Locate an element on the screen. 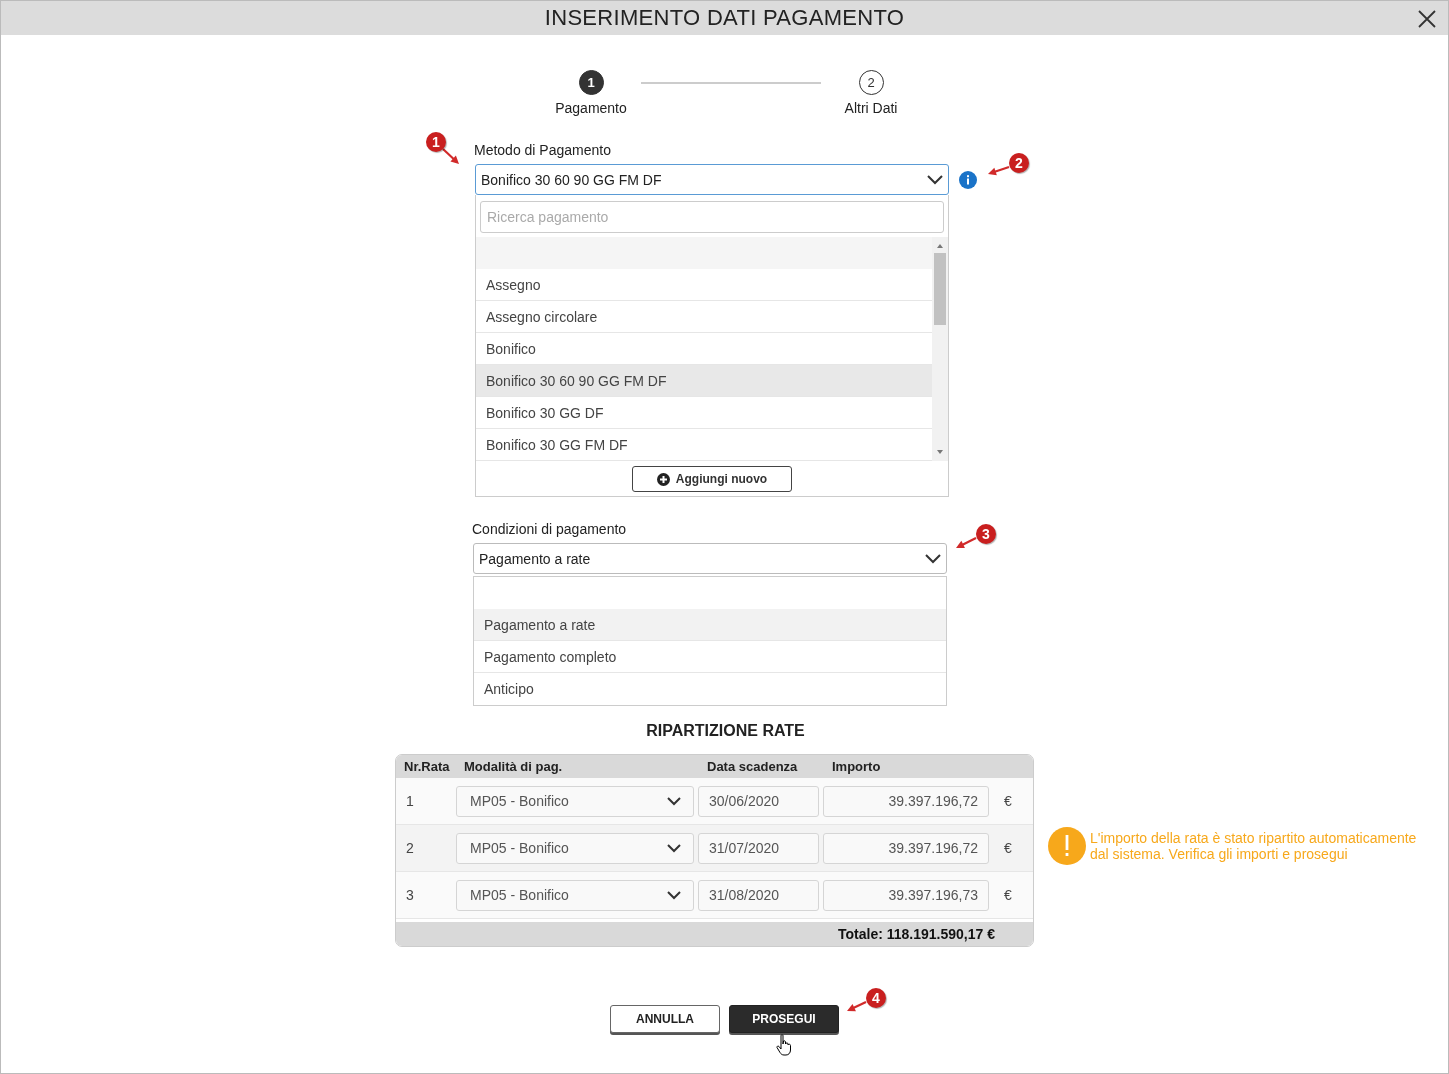 The image size is (1449, 1074). section-title: RIPARTIZIONE RATE is located at coordinates (725, 731).